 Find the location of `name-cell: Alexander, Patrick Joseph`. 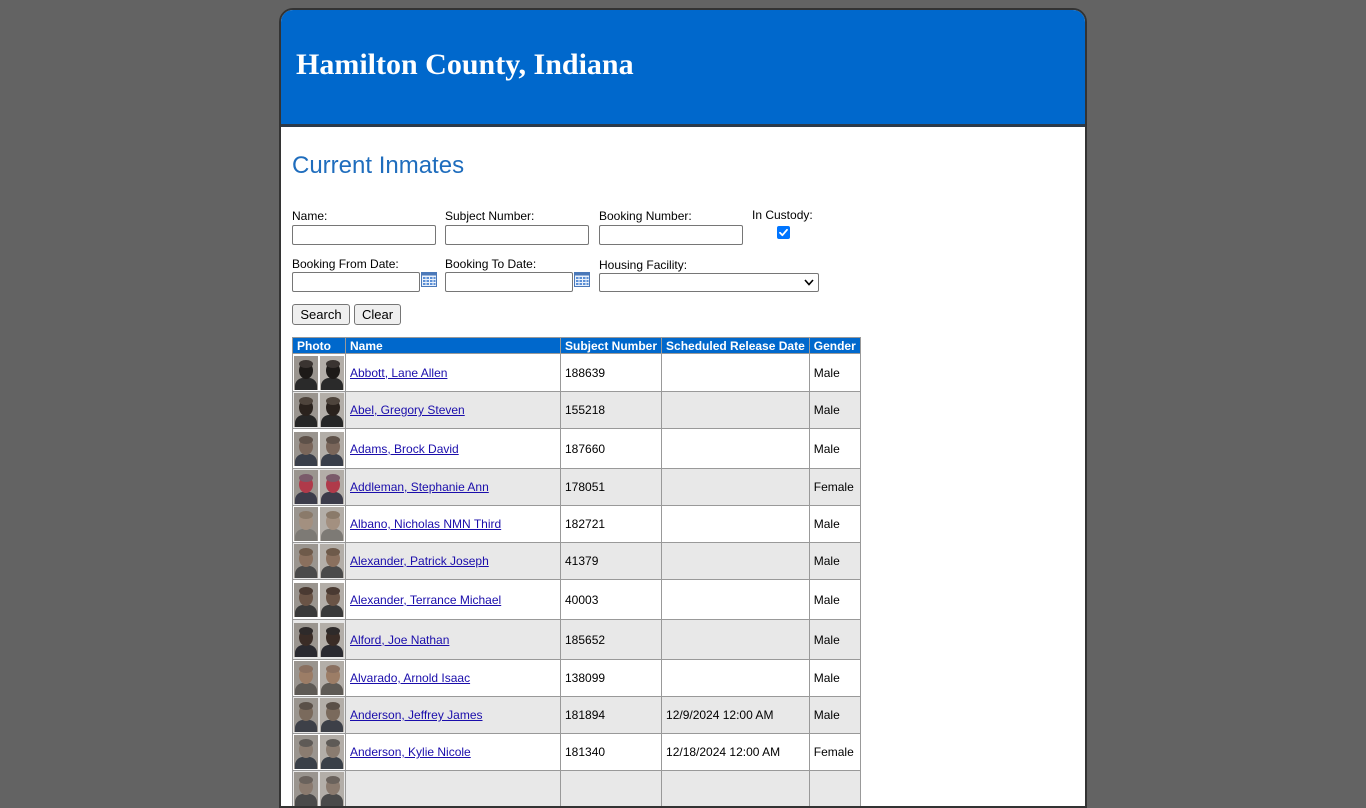

name-cell: Alexander, Patrick Joseph is located at coordinates (453, 561).